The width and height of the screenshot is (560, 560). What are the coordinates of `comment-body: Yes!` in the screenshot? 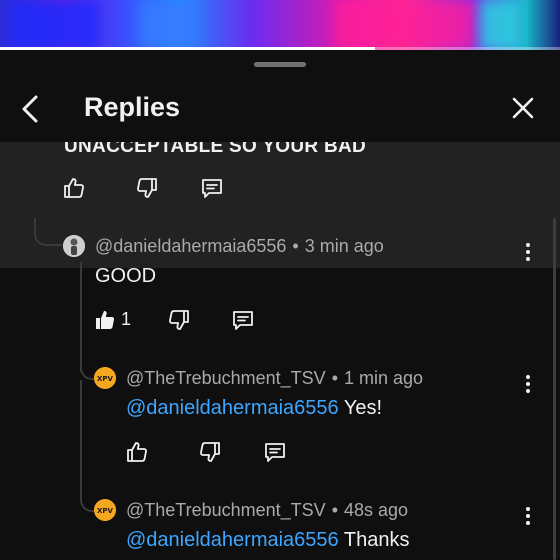 It's located at (363, 408).